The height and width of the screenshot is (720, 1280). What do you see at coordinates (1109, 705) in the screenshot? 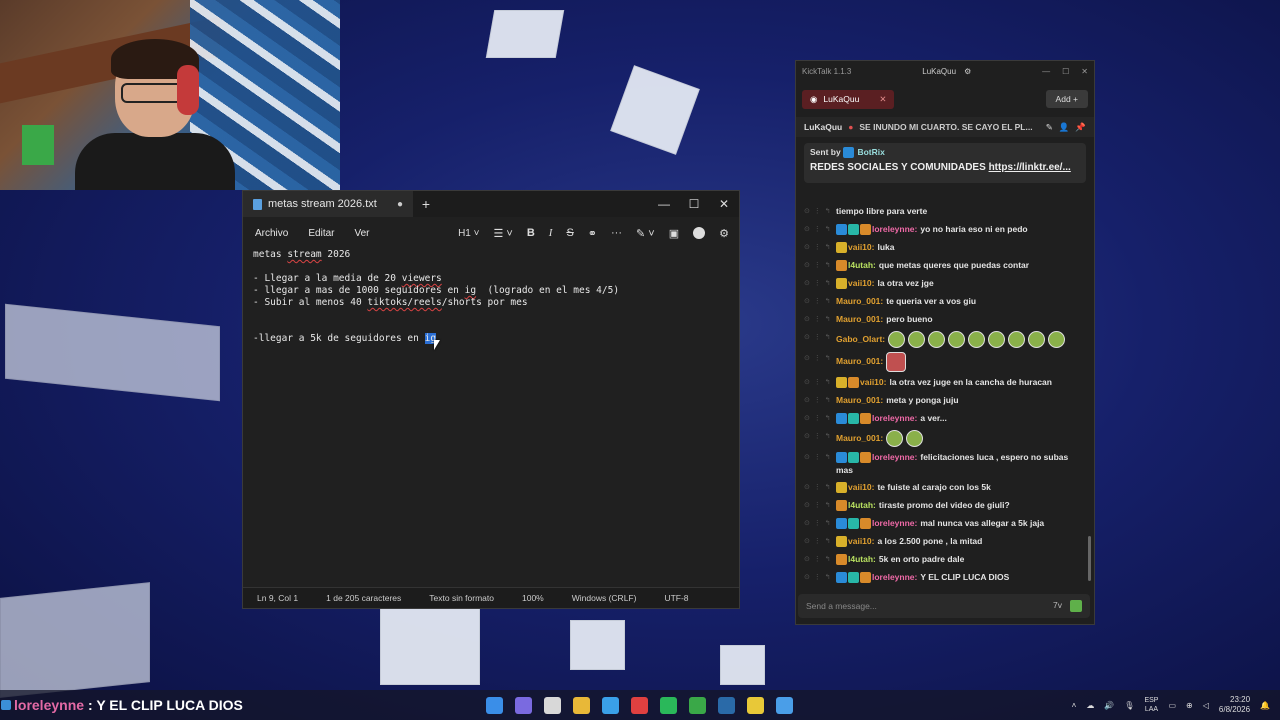
I see `volume-icon: 🔊` at bounding box center [1109, 705].